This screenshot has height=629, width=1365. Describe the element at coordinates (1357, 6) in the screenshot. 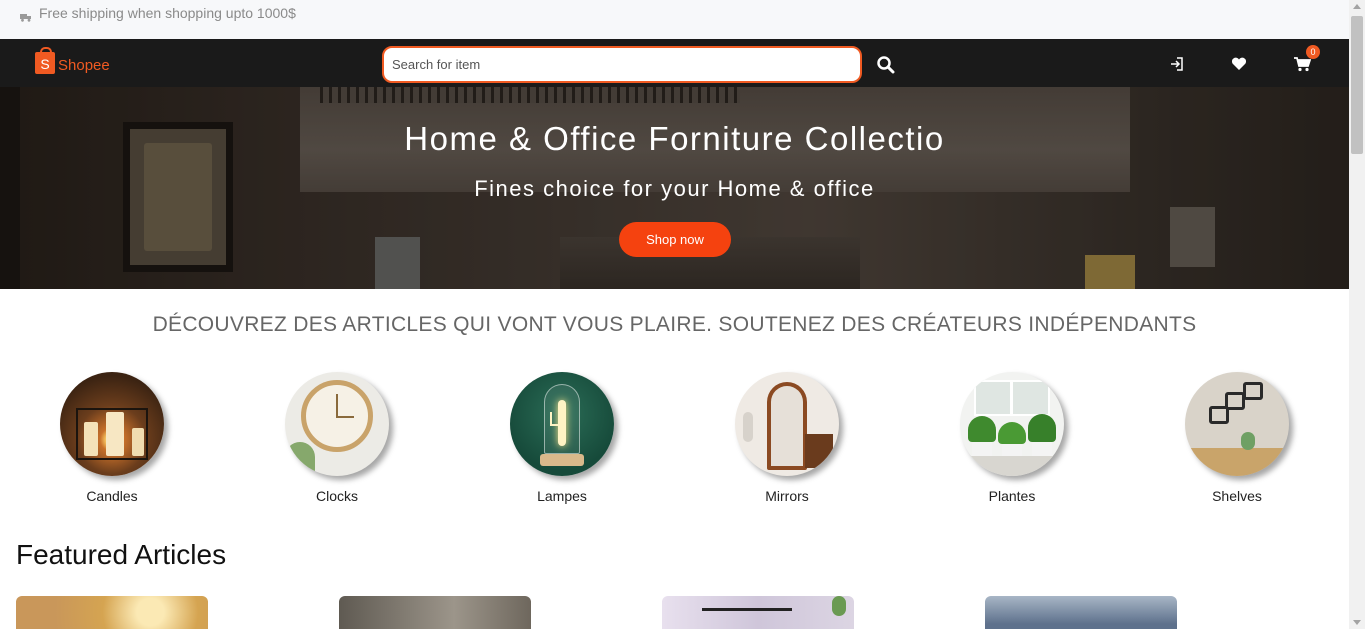

I see `scroll-up-icon` at that location.